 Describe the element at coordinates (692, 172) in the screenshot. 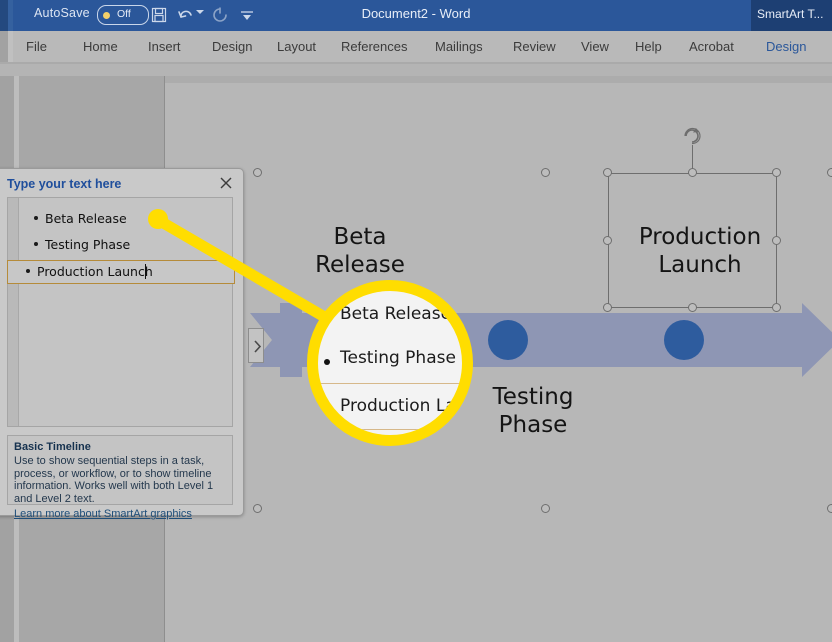

I see `selection-handle-node-top-mid` at that location.